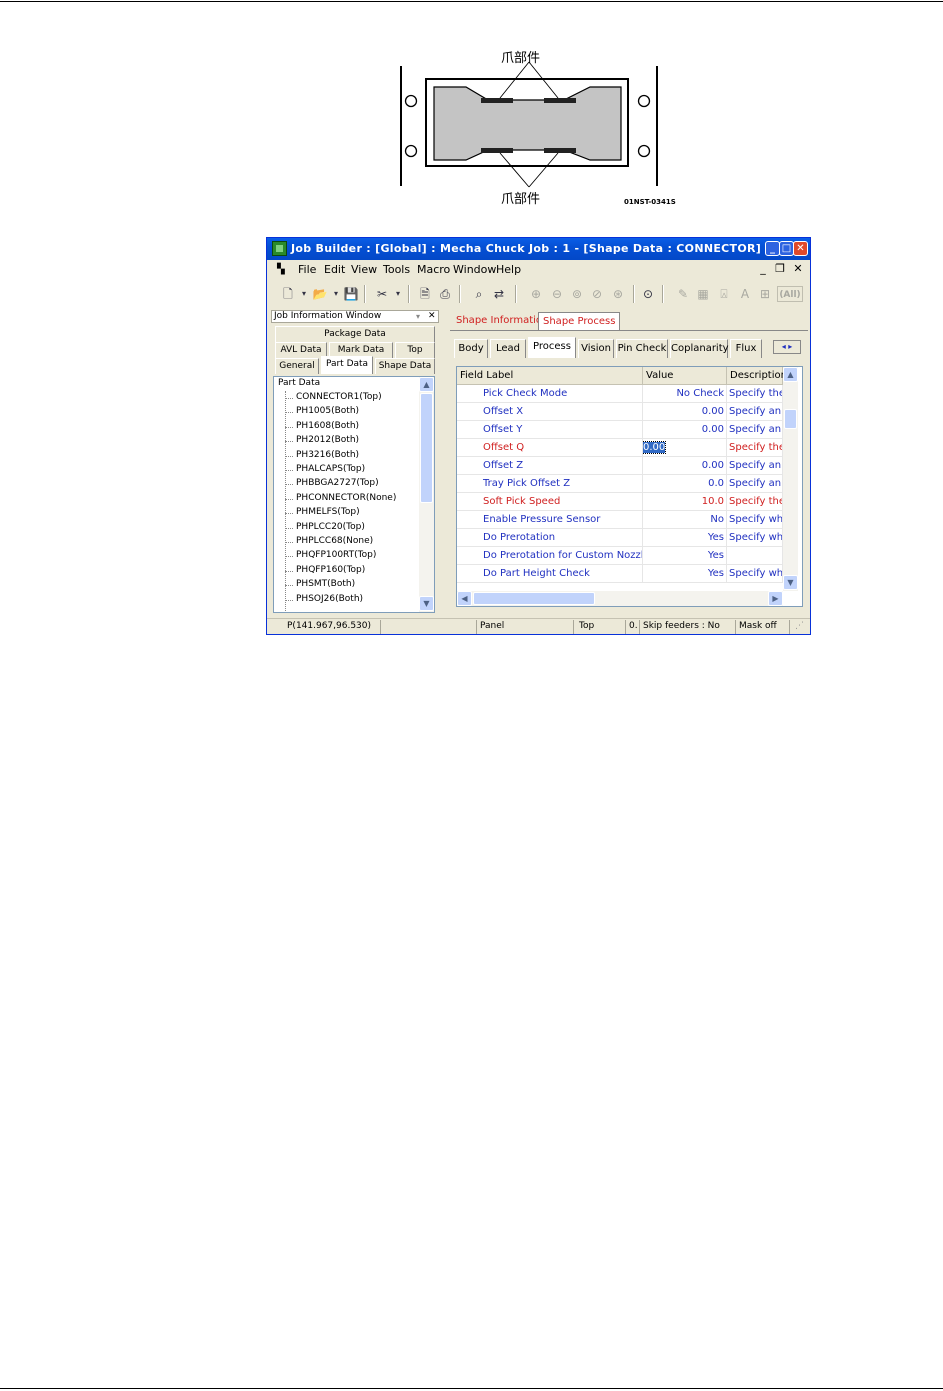  I want to click on column-field-label: Field Label, so click(550, 376).